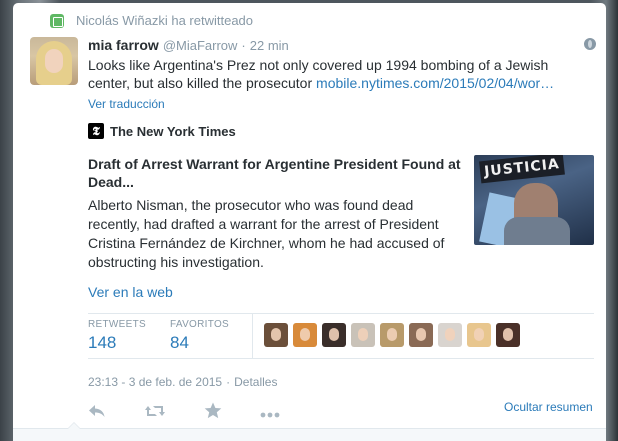  I want to click on tweet-header: mia farrow @MiaFarrow · 22 min, so click(188, 45).